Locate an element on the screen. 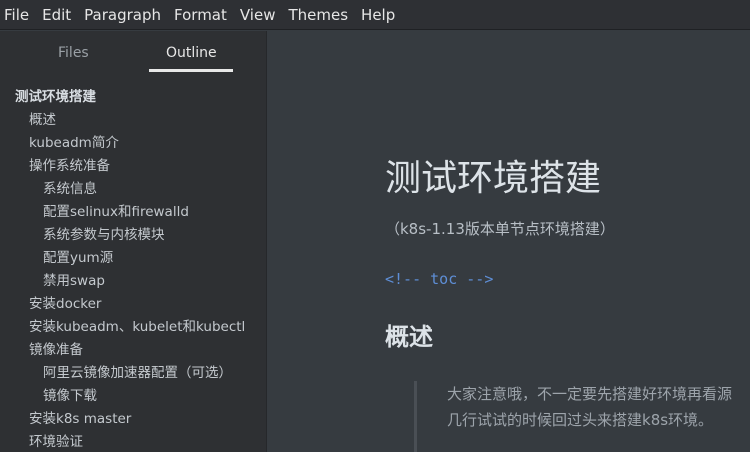 The height and width of the screenshot is (452, 750). document-subtitle: （k8s-1.13版本单节点环境搭建） is located at coordinates (500, 229).